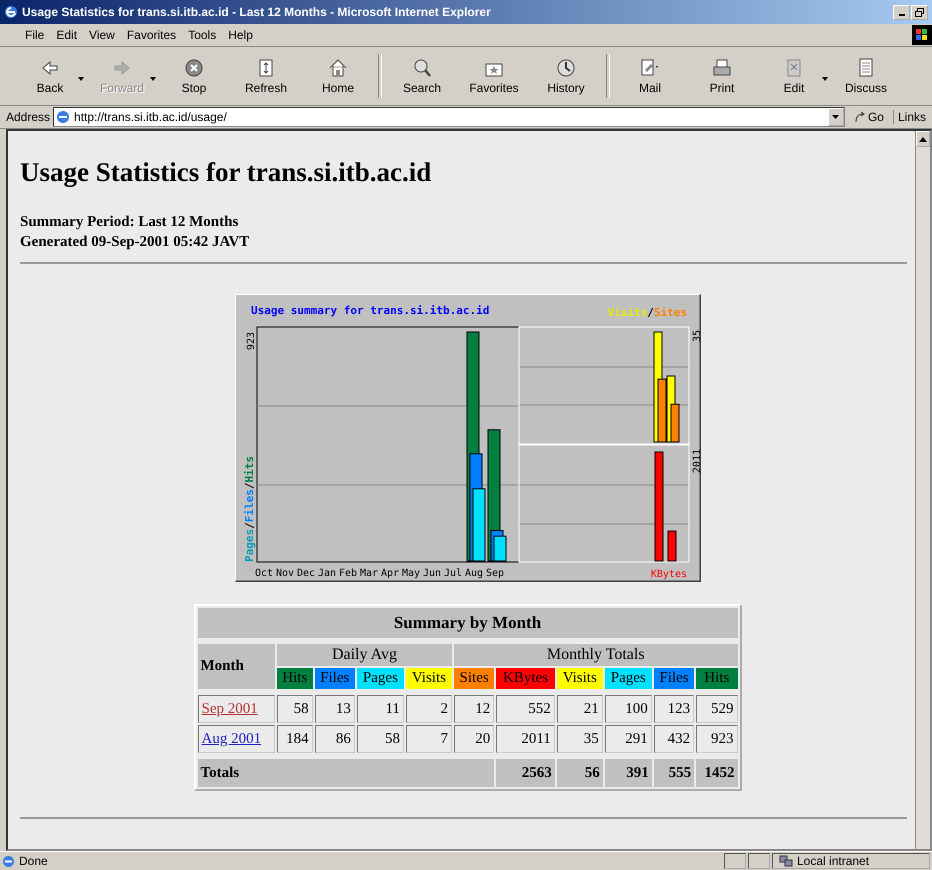 This screenshot has height=870, width=932. Describe the element at coordinates (525, 739) in the screenshot. I see `table-cell: 2011` at that location.